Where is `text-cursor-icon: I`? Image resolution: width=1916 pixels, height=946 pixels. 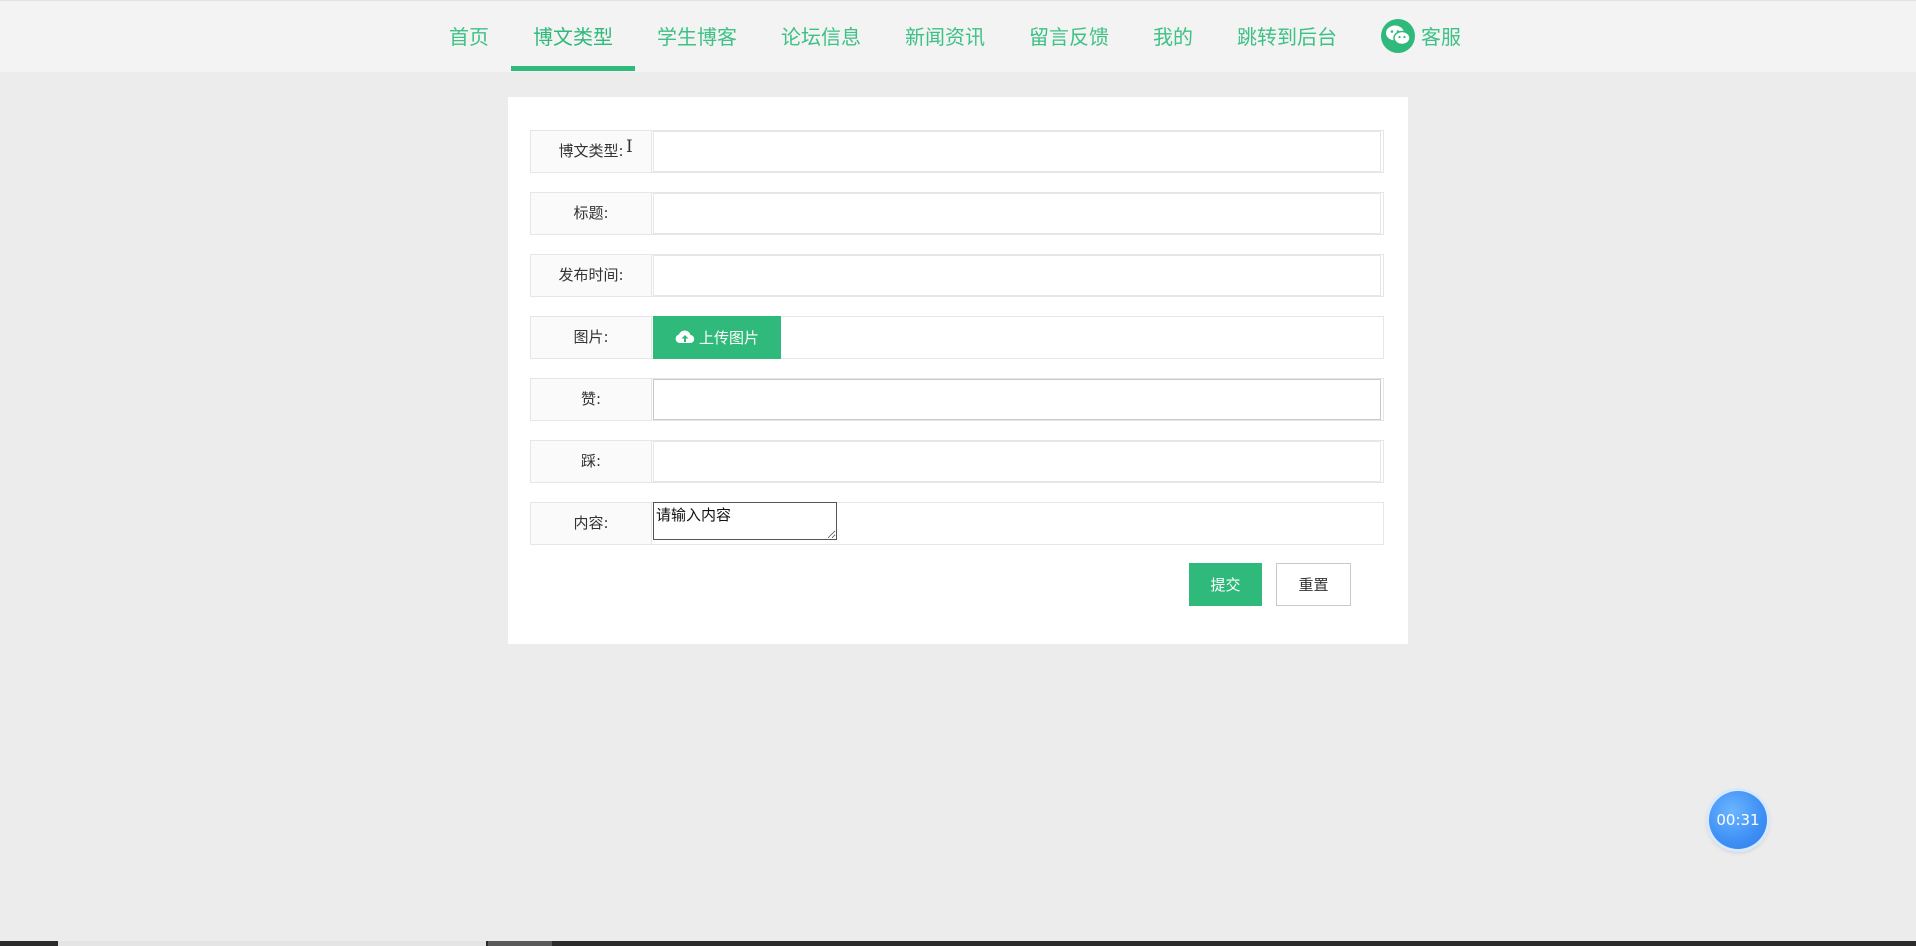
text-cursor-icon: I is located at coordinates (629, 147).